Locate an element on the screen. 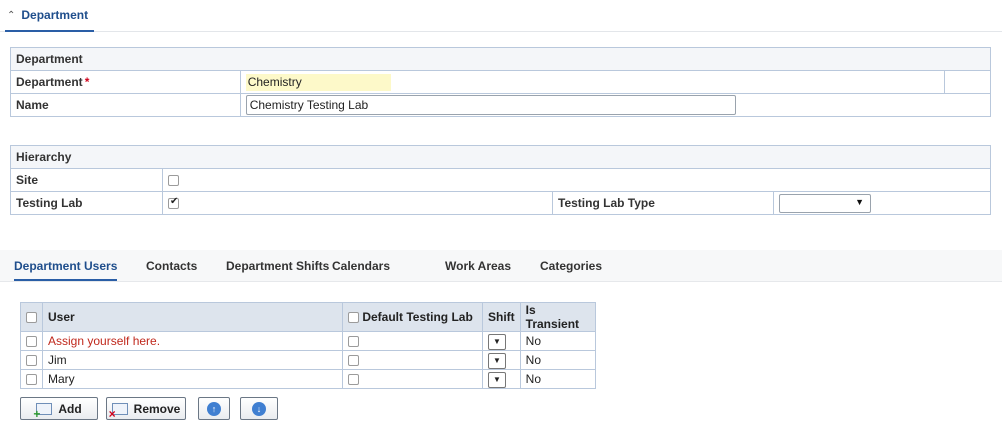  table-row: Assign yourself here. ▼ No is located at coordinates (308, 341).